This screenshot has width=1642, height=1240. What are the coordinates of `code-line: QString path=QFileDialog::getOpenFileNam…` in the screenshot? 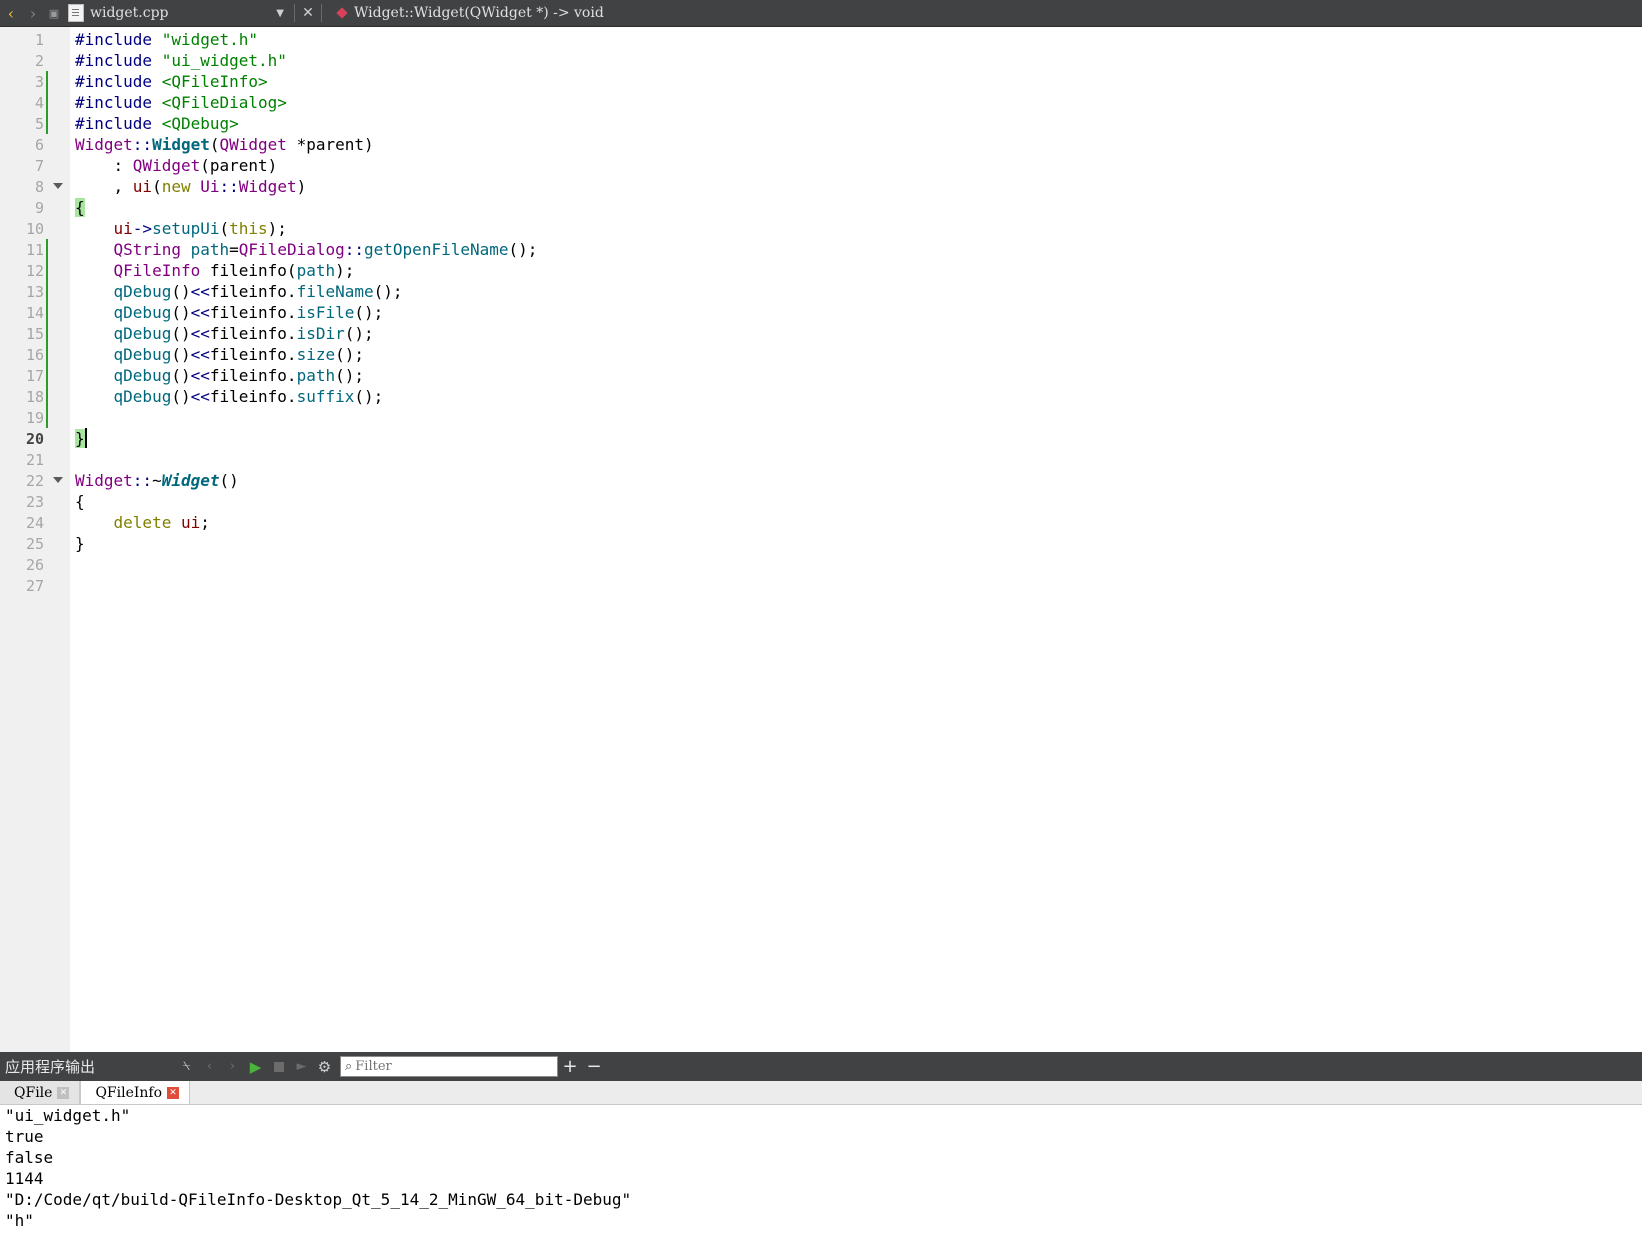 It's located at (325, 249).